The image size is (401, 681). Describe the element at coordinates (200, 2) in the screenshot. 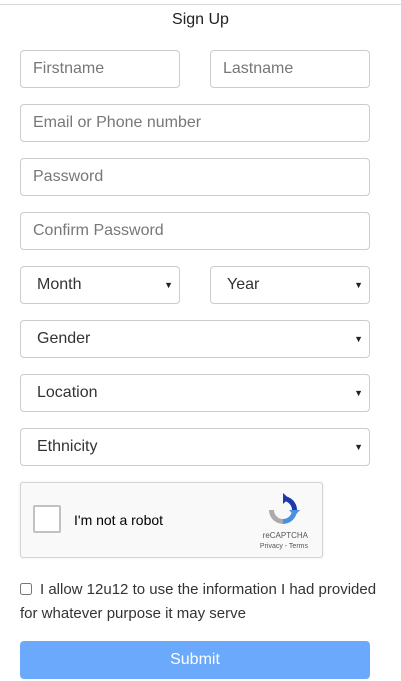

I see `top-divider` at that location.